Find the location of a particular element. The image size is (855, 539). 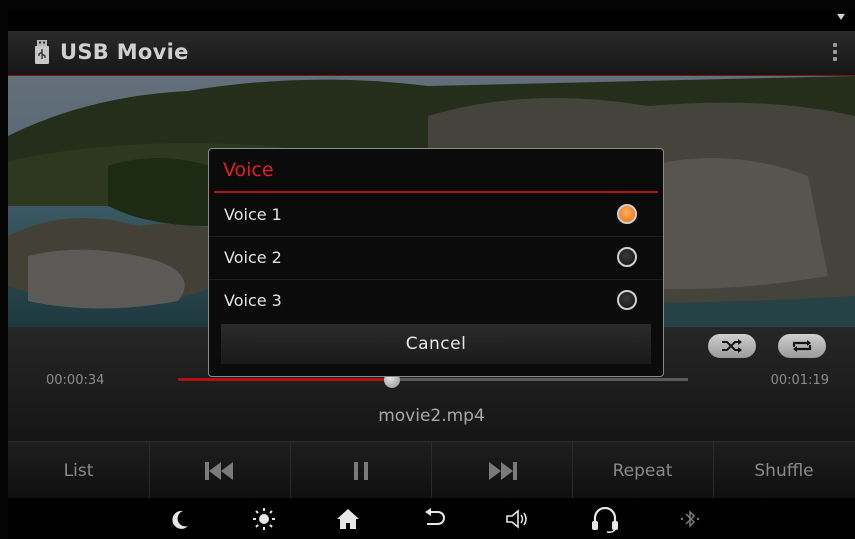

system-bar is located at coordinates (431, 518).